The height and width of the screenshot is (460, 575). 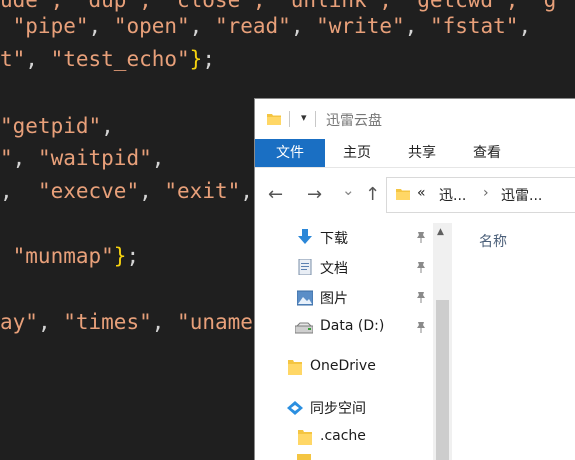 I want to click on code-line: ay", "times", "uname", so click(x=133, y=322).